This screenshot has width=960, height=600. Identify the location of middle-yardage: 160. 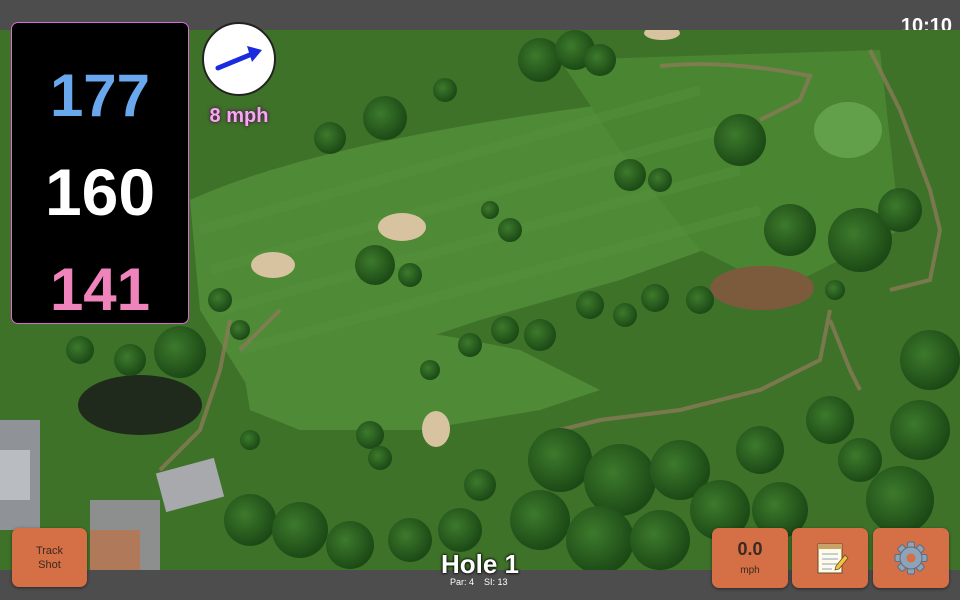
(100, 192).